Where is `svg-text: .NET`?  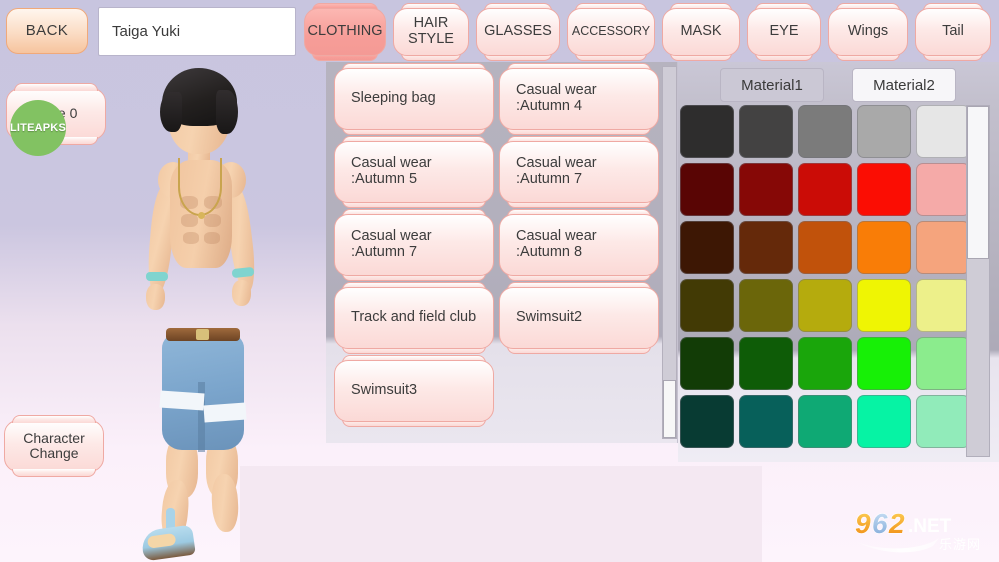
svg-text: .NET is located at coordinates (930, 526).